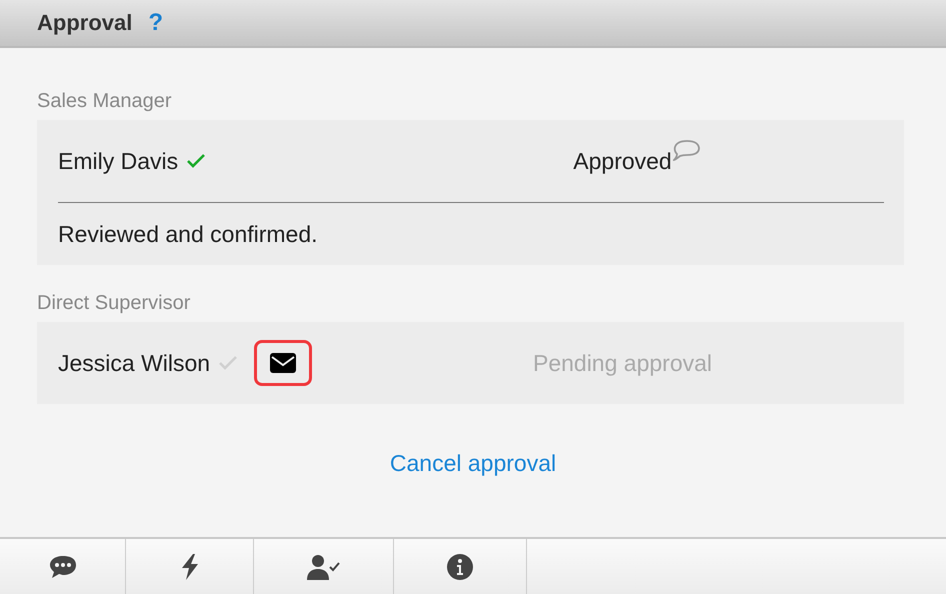 The height and width of the screenshot is (594, 946). What do you see at coordinates (134, 363) in the screenshot?
I see `approver-name: Jessica Wilson` at bounding box center [134, 363].